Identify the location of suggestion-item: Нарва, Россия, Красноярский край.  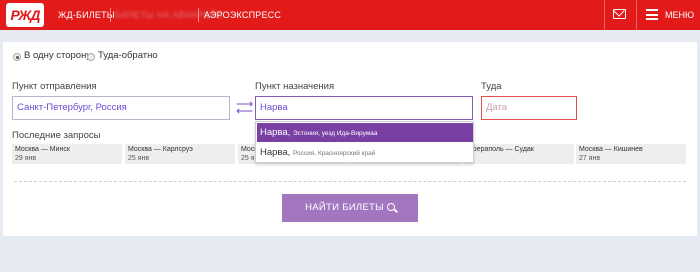
(365, 152).